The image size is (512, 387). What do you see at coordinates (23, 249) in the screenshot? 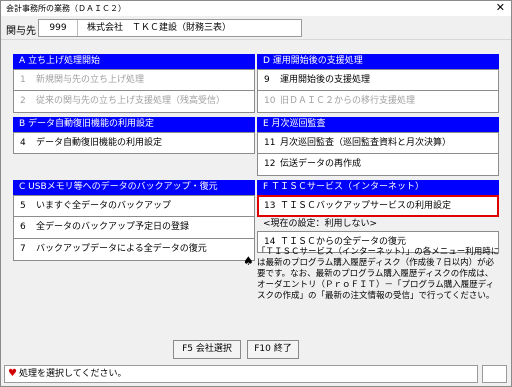
I see `menu-item-number: 7` at bounding box center [23, 249].